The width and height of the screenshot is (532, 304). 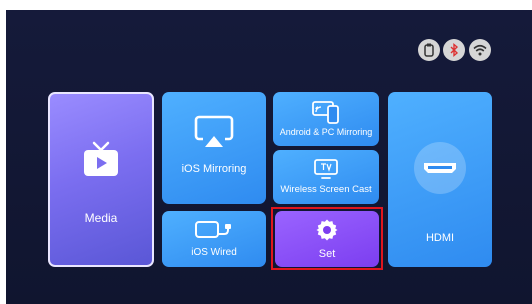 What do you see at coordinates (429, 50) in the screenshot?
I see `usb-drive-icon` at bounding box center [429, 50].